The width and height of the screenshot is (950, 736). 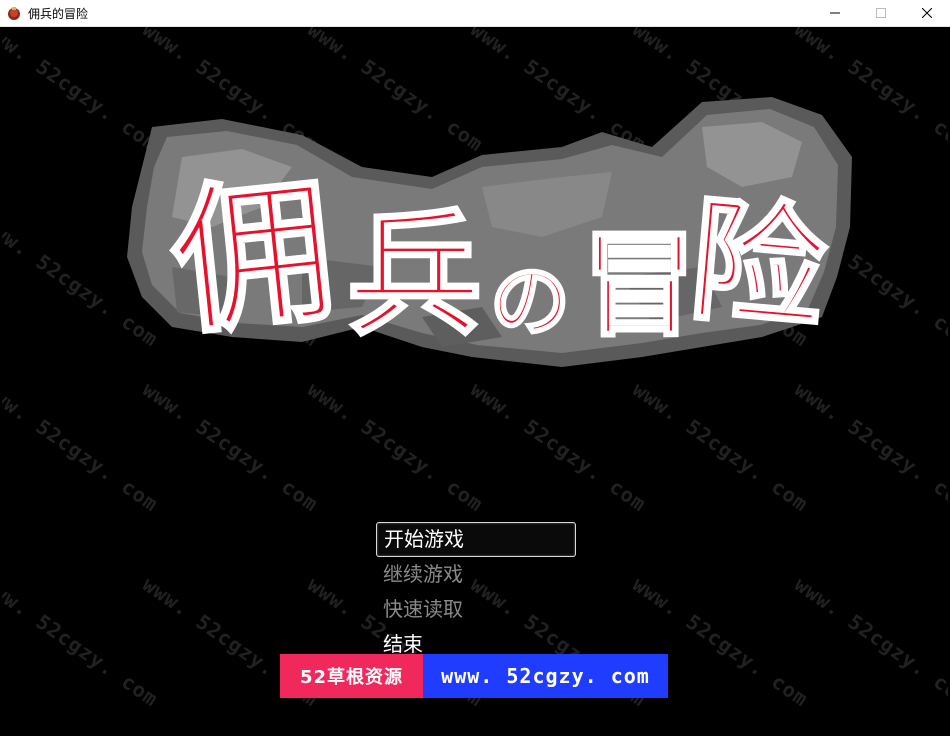 I want to click on close-icon, so click(x=927, y=13).